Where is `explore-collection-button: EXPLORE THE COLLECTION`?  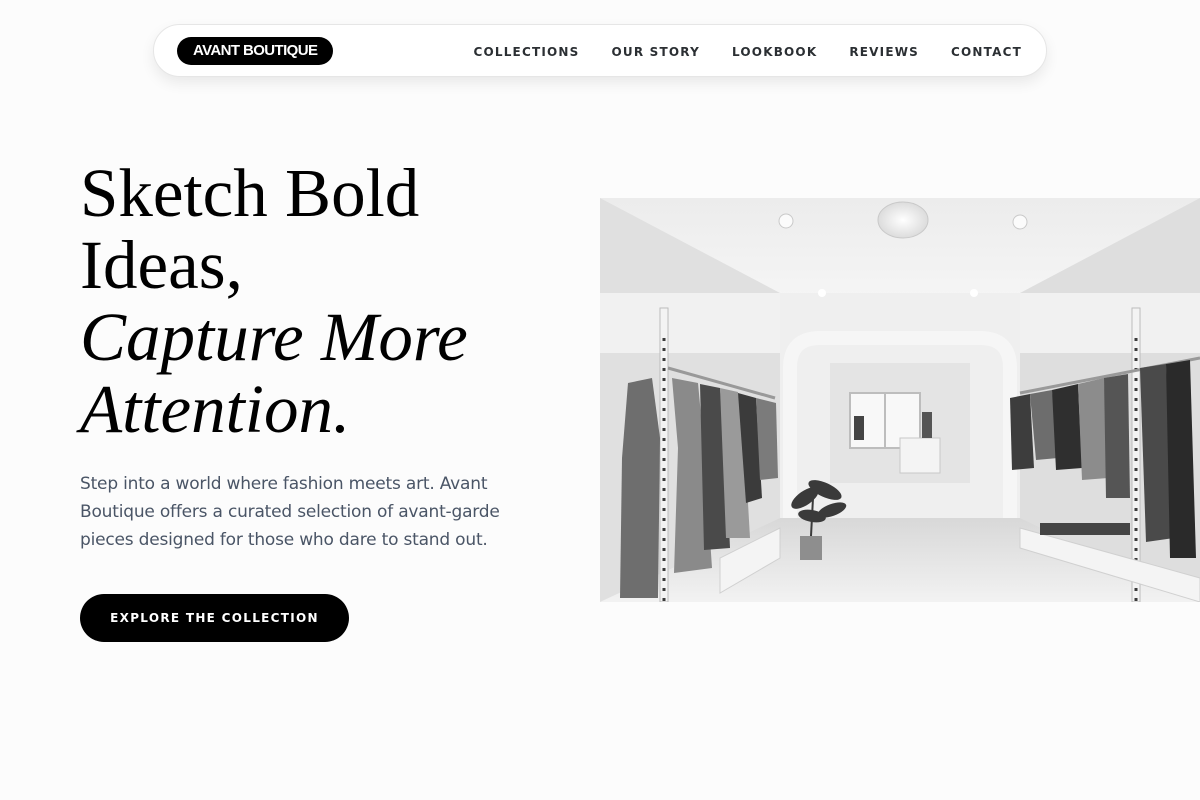
explore-collection-button: EXPLORE THE COLLECTION is located at coordinates (214, 618).